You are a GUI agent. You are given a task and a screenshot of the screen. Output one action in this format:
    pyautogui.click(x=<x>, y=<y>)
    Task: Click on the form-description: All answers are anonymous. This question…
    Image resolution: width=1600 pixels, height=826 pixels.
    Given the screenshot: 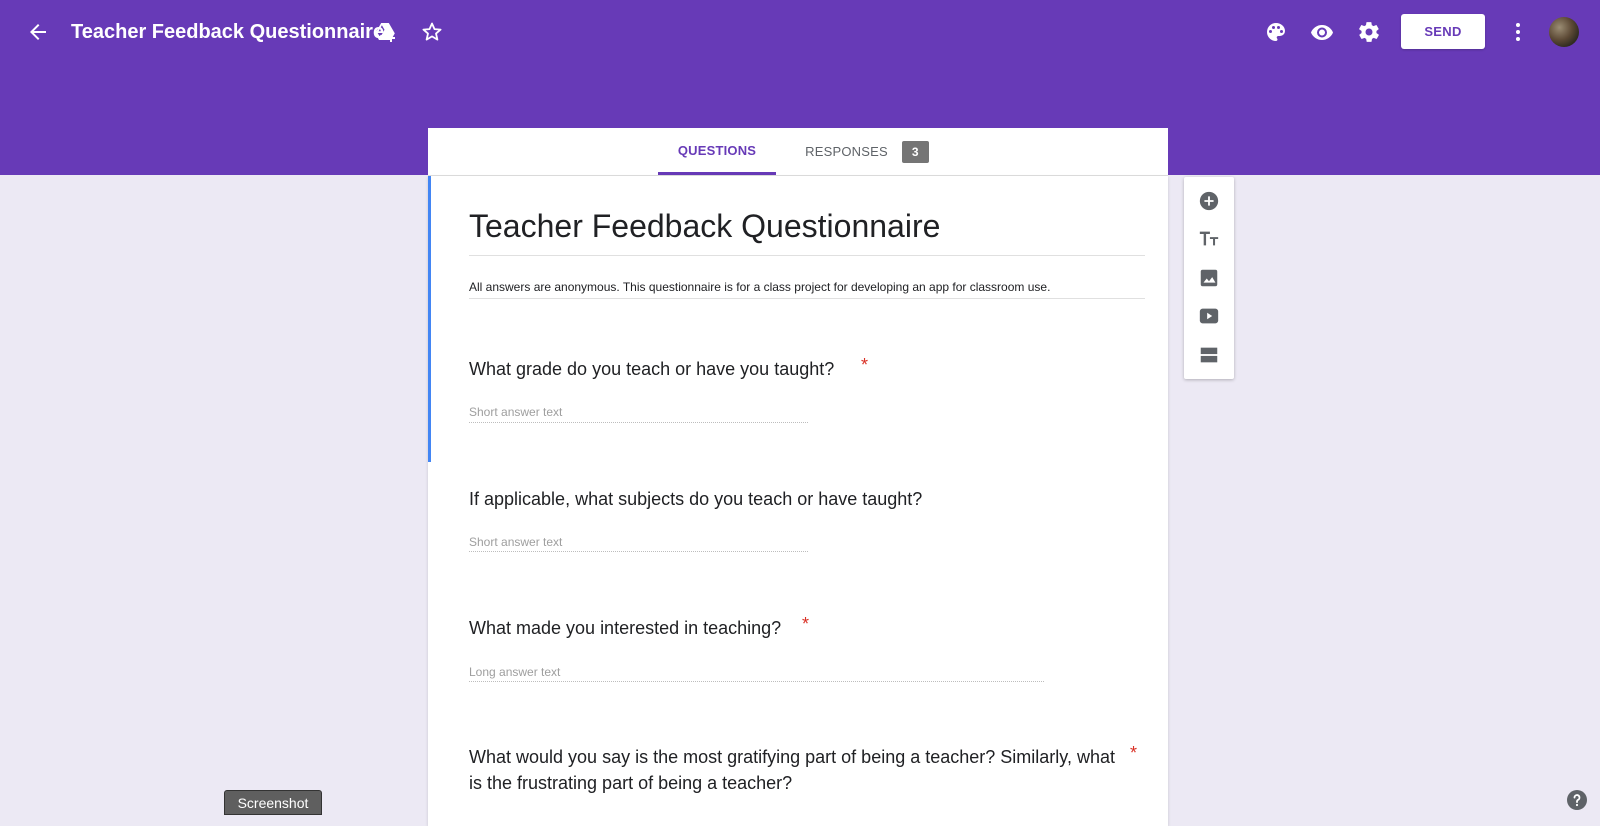 What is the action you would take?
    pyautogui.click(x=759, y=287)
    